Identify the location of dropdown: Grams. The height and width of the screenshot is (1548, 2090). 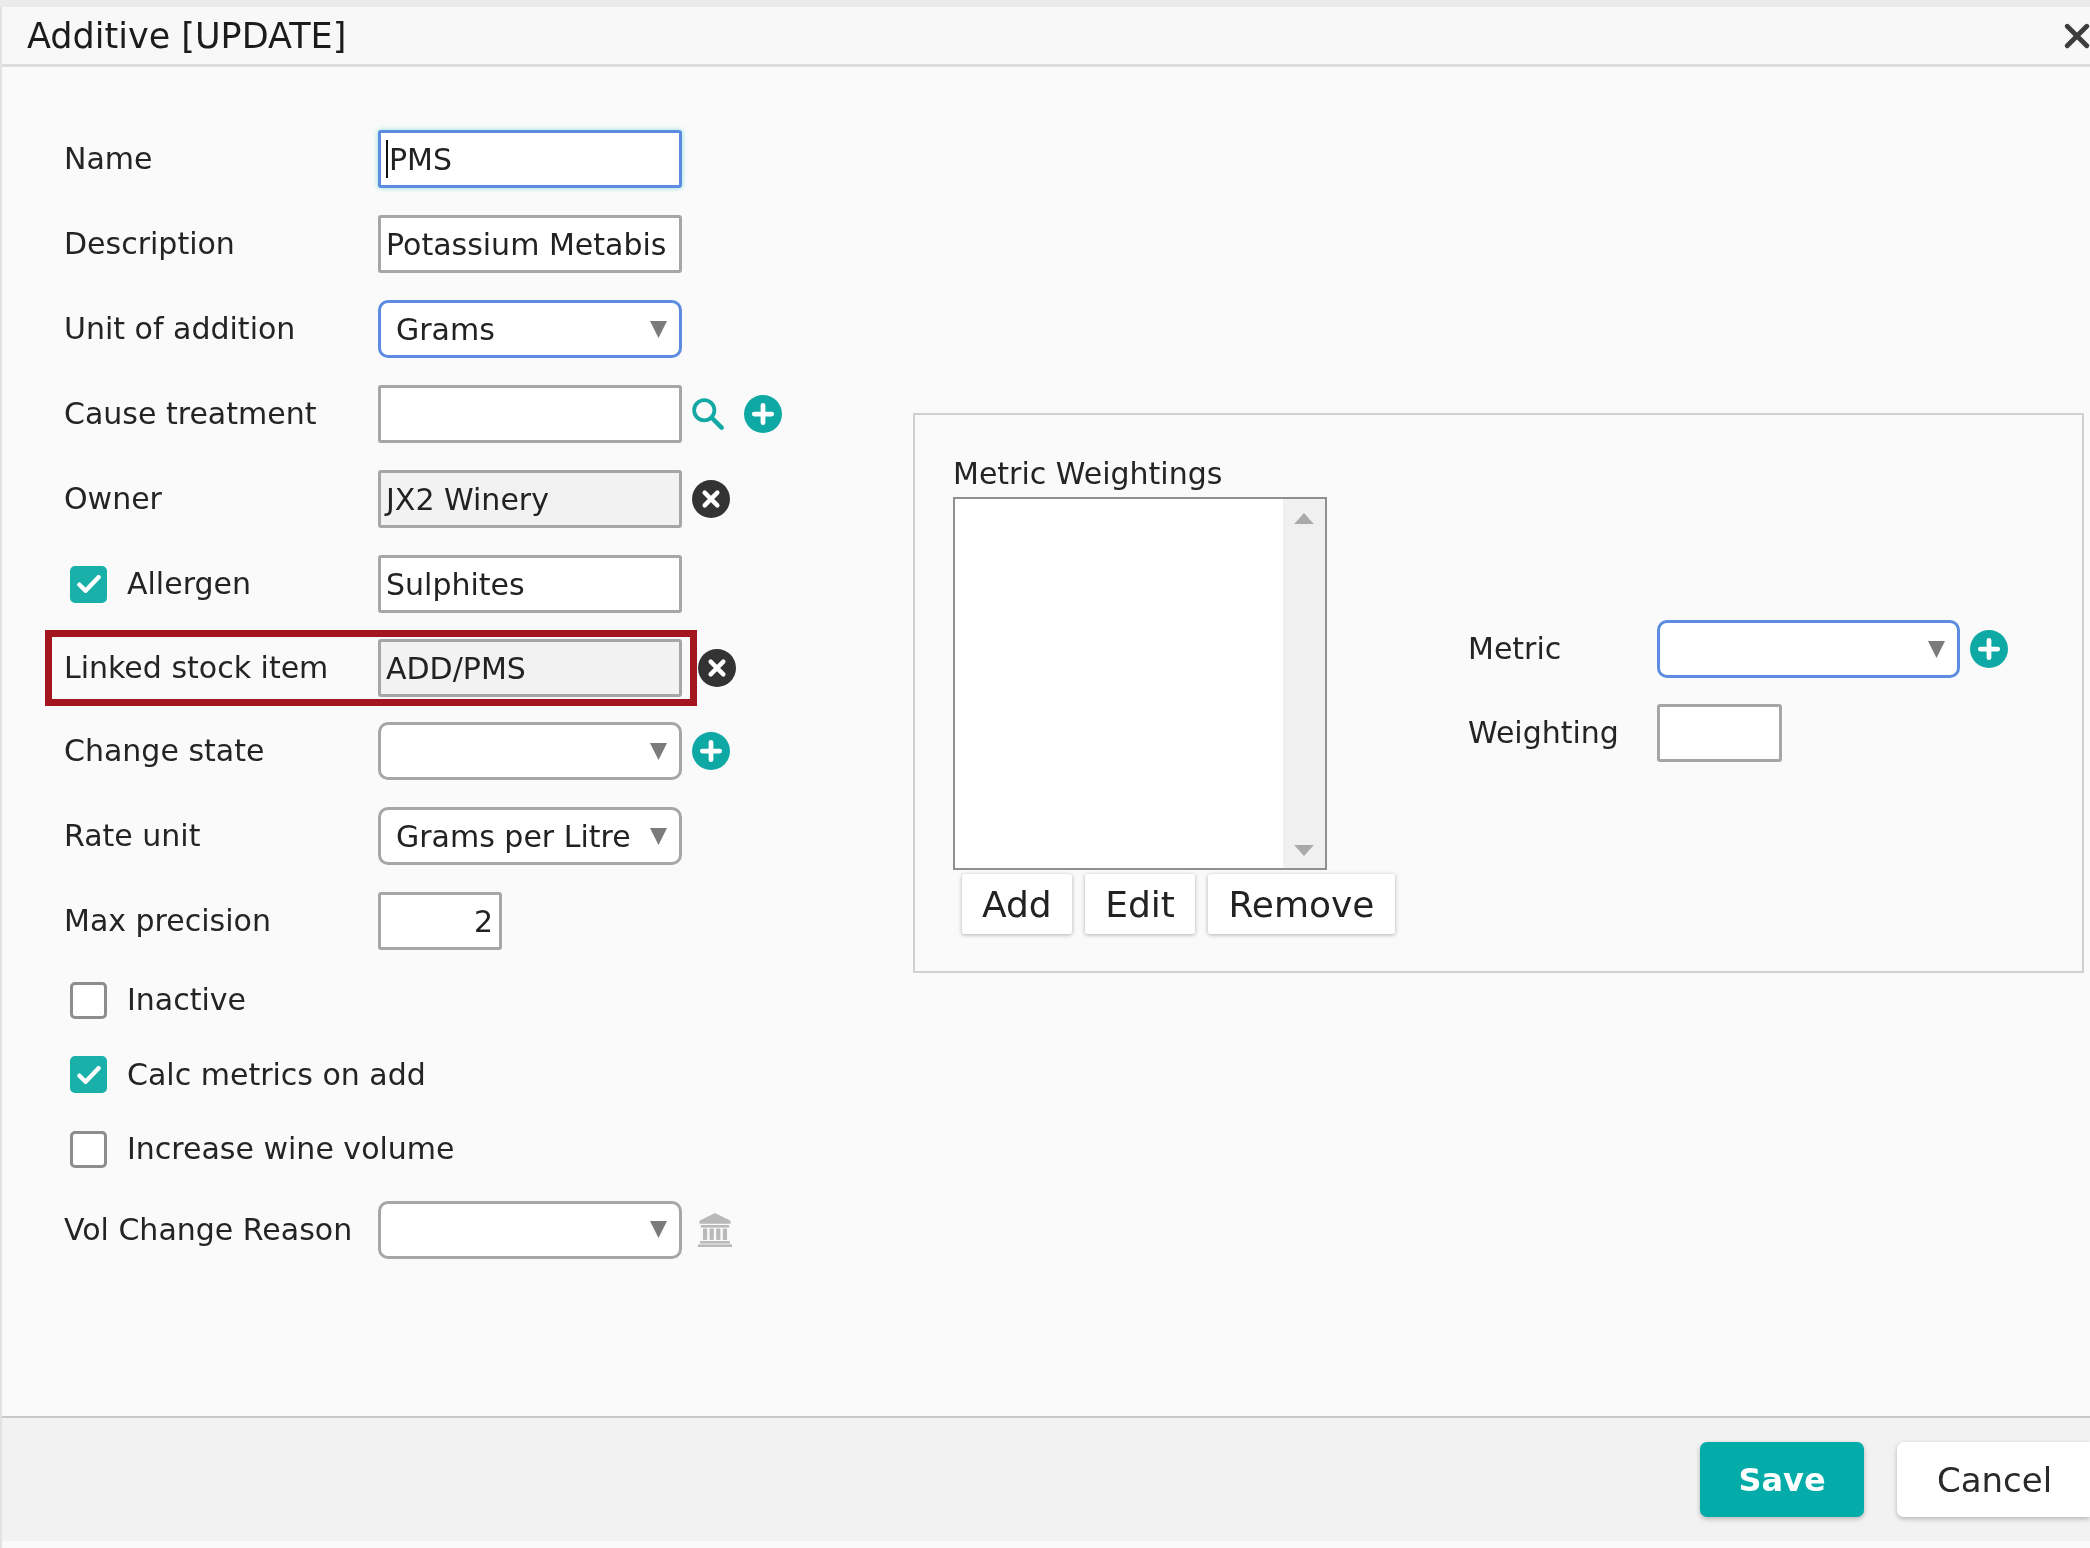
(530, 329).